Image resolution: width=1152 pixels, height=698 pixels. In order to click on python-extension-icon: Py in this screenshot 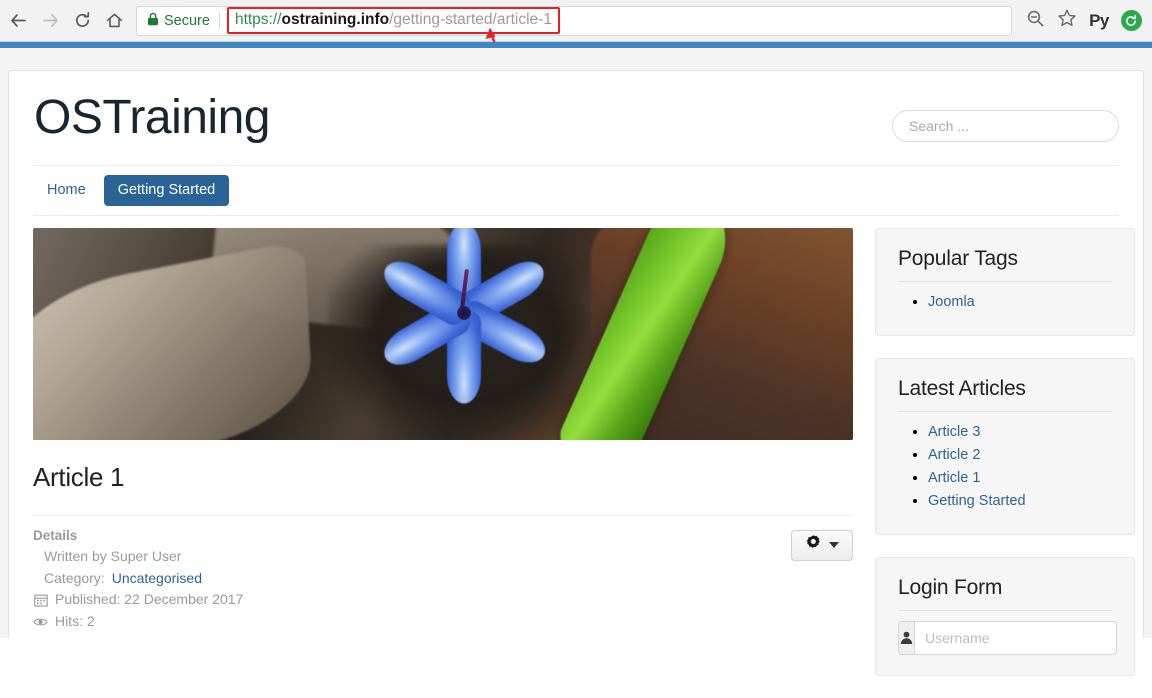, I will do `click(1099, 20)`.